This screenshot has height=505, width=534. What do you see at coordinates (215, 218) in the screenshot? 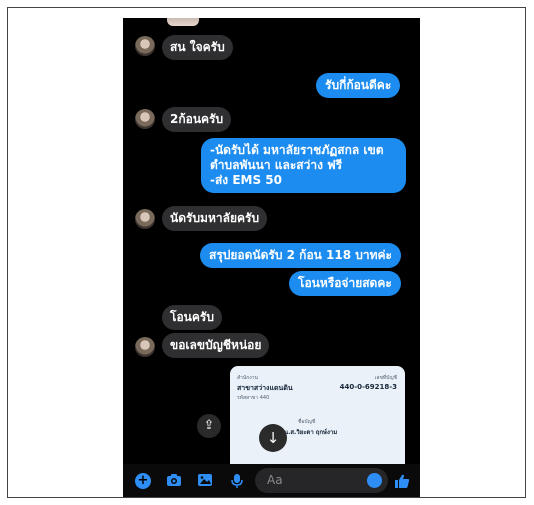
I see `incoming-message: นัดรับมหาลัยครับ` at bounding box center [215, 218].